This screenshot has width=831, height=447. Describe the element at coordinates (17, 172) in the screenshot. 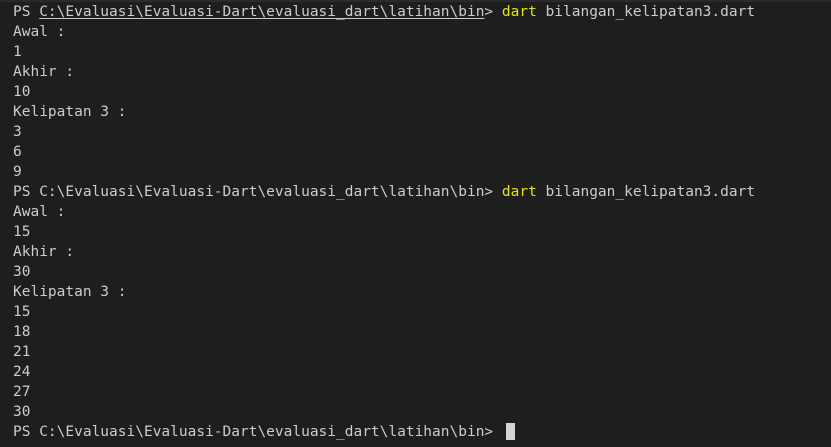

I see `output-line: 9` at that location.